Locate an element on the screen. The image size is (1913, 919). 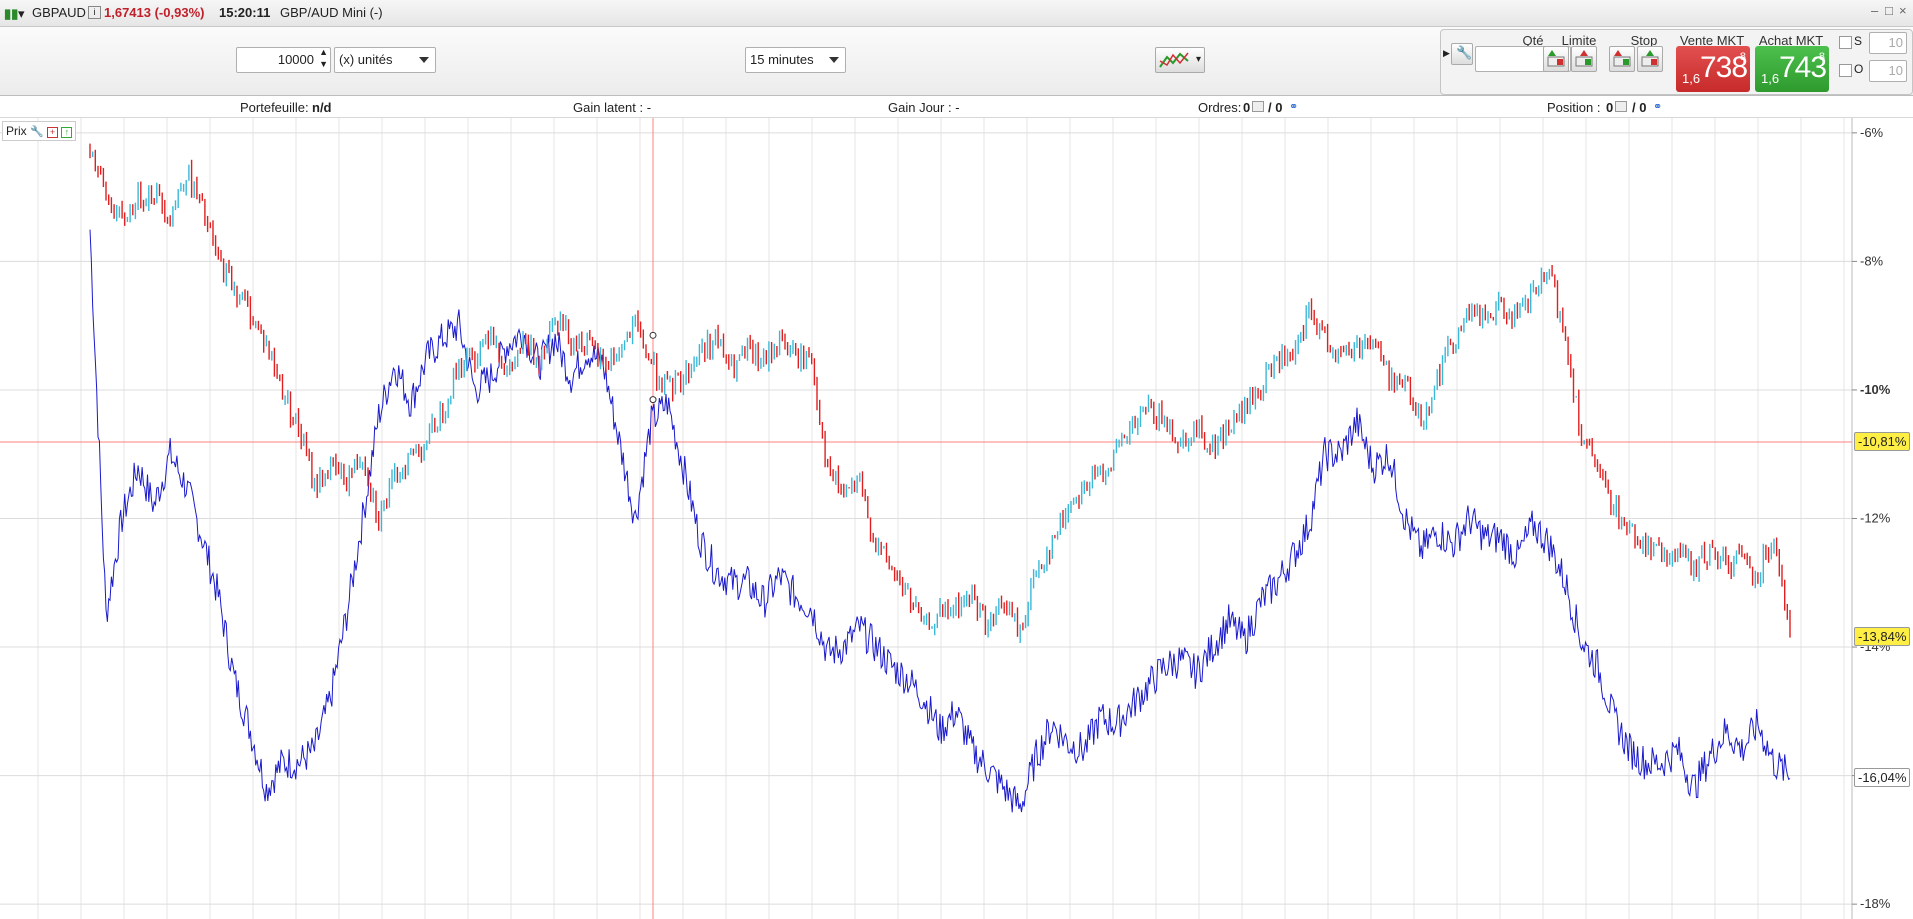
position-label: Position : is located at coordinates (1574, 107).